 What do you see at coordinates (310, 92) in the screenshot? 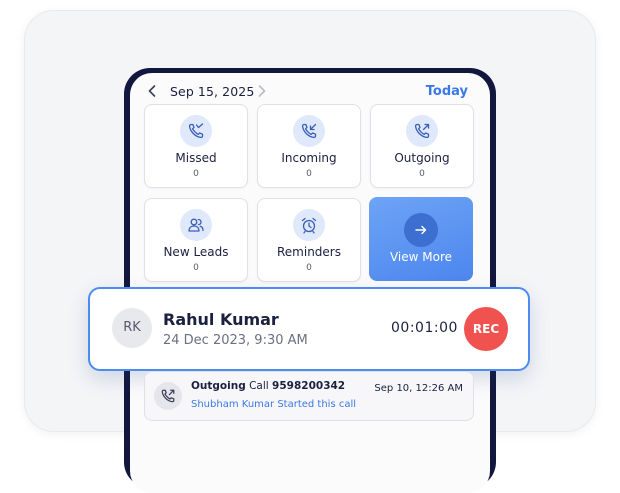
I see `date-navigation: Sep 15, 2025 Today` at bounding box center [310, 92].